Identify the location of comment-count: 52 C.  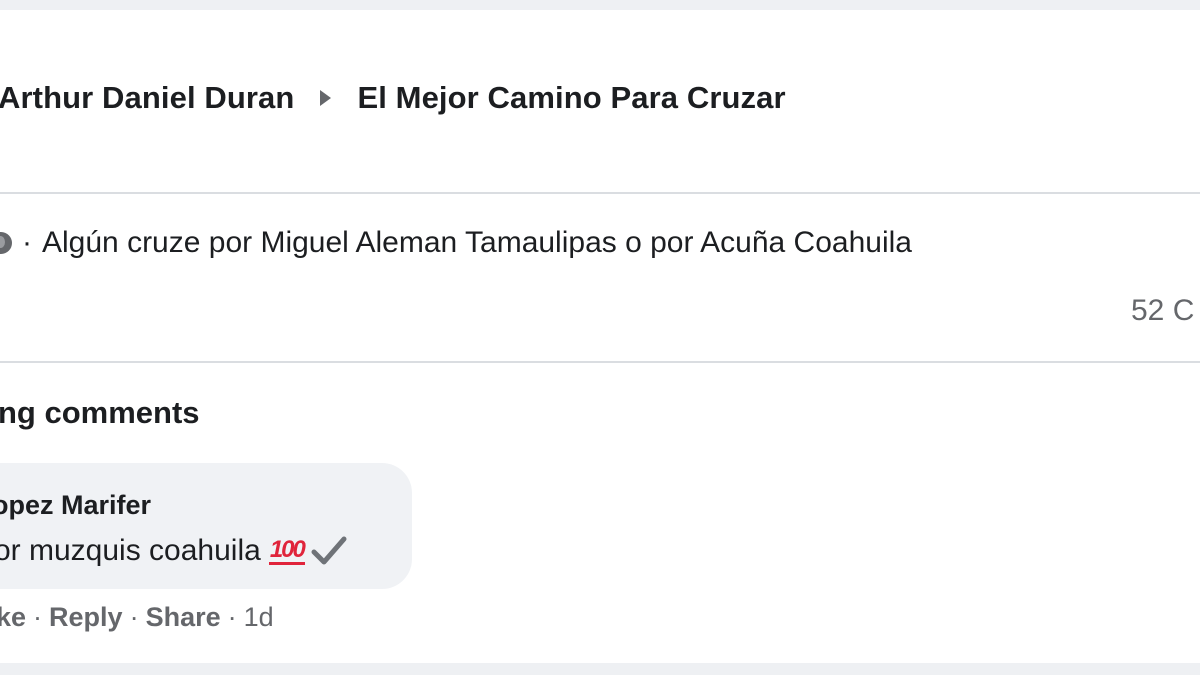
(1162, 311).